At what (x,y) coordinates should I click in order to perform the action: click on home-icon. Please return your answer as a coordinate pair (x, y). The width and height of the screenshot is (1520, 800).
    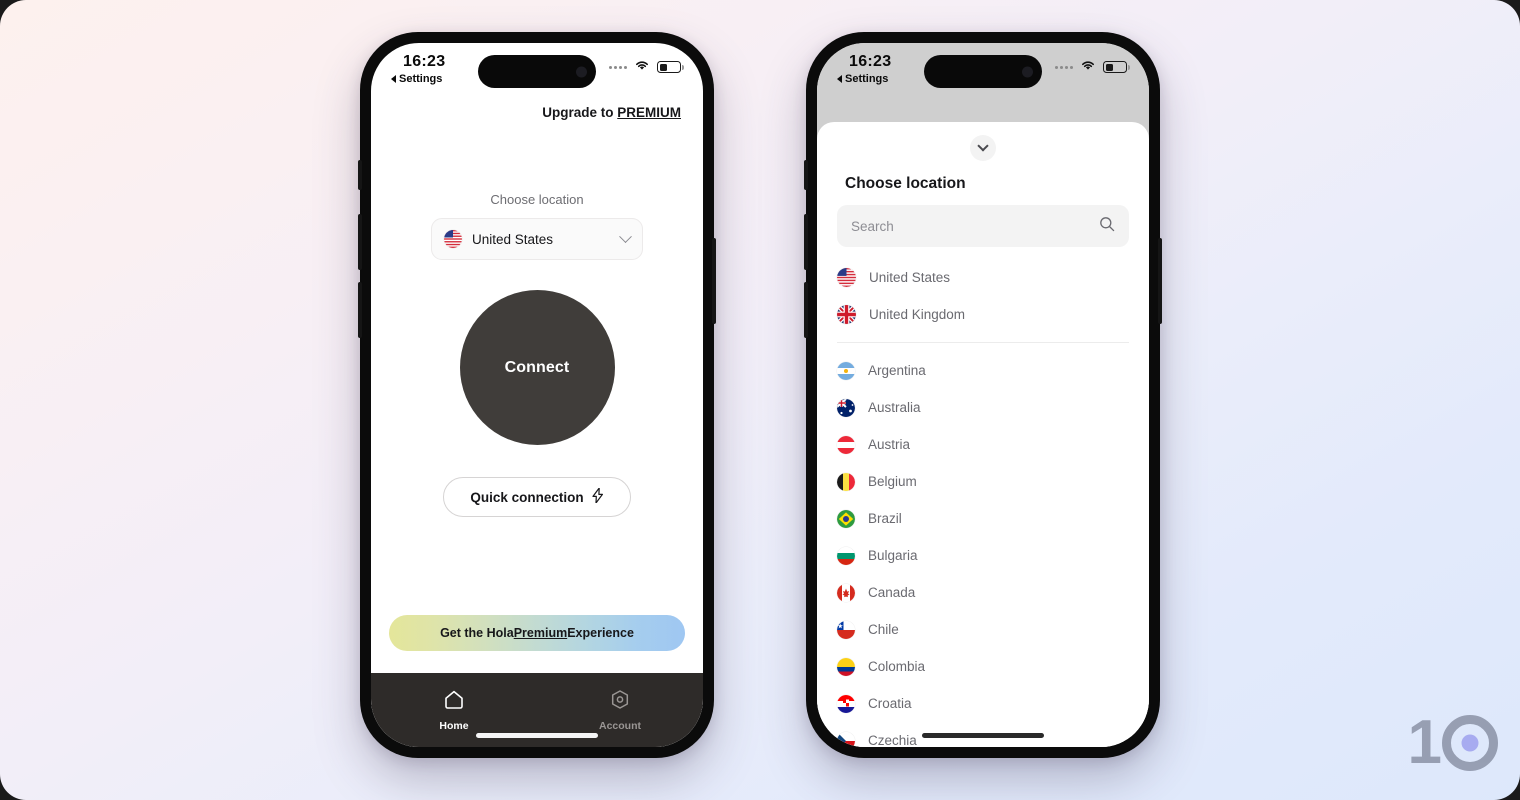
    Looking at the image, I should click on (454, 702).